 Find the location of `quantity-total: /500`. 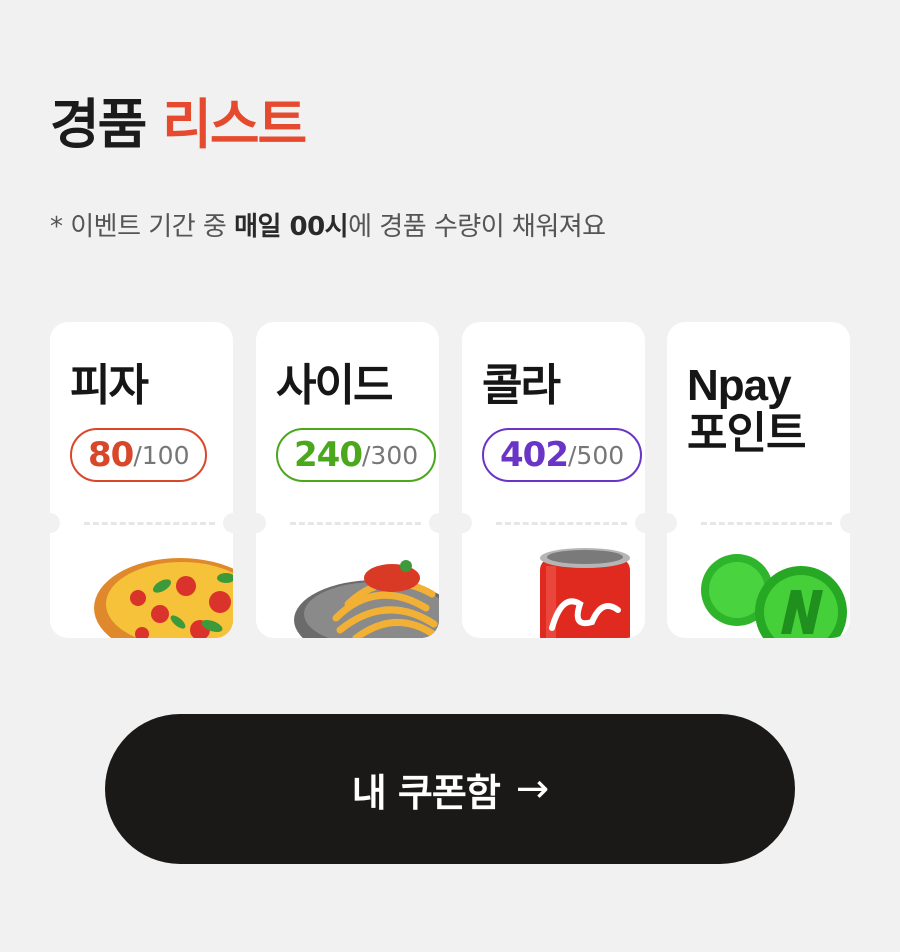

quantity-total: /500 is located at coordinates (596, 455).